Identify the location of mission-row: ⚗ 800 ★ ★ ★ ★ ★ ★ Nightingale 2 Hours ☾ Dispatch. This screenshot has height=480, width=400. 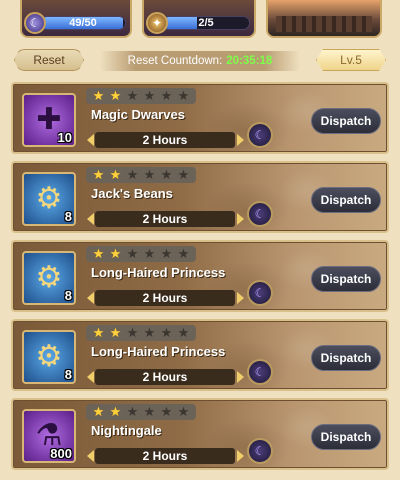
(200, 434).